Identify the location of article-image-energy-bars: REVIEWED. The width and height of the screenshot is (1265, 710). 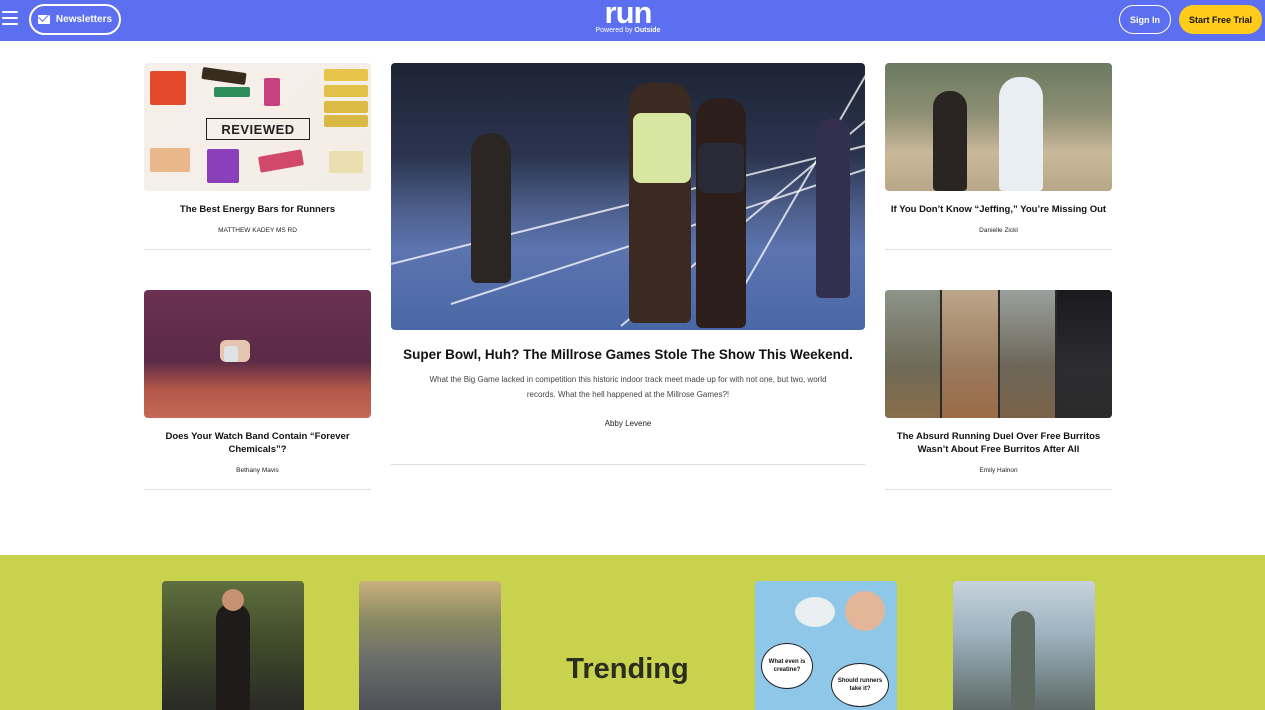
(257, 127).